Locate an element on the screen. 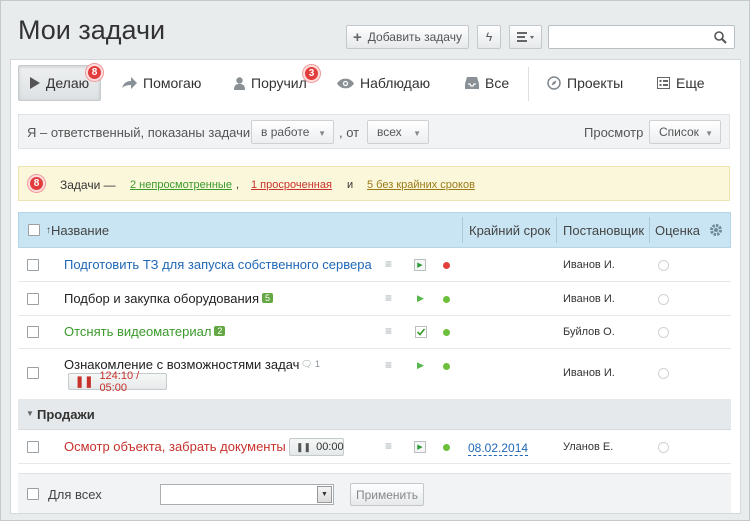 This screenshot has width=750, height=521. tab-watching: Наблюдаю is located at coordinates (383, 83).